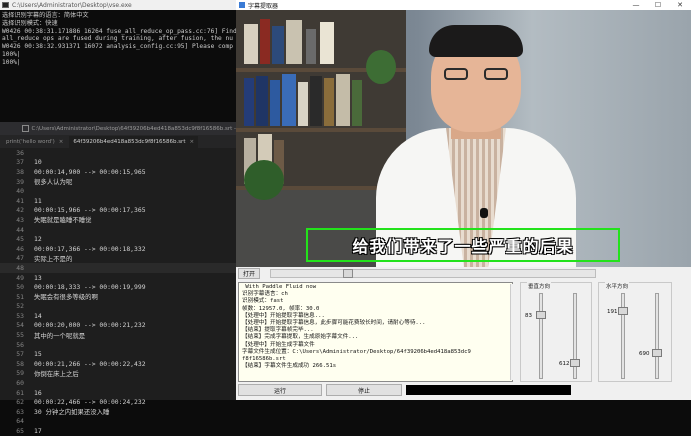  I want to click on line-number: 45, so click(20, 239).